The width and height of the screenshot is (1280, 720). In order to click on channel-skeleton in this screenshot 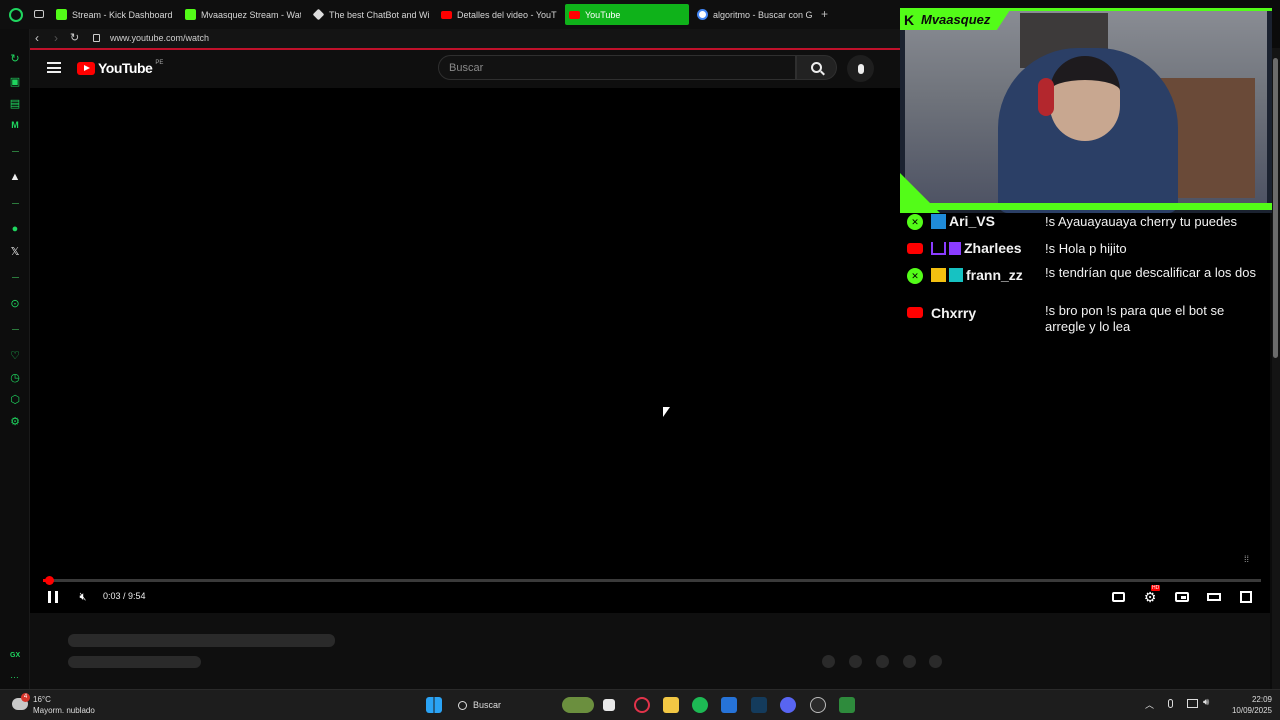, I will do `click(134, 662)`.